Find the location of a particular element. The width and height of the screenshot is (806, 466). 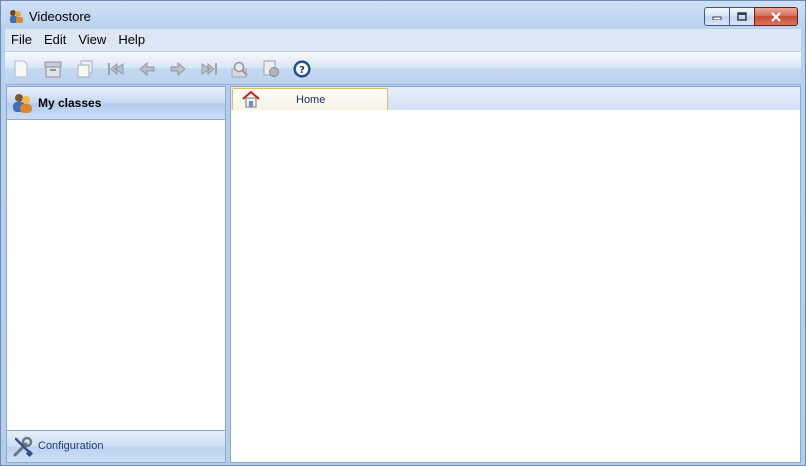

title-bar: Videostore is located at coordinates (403, 16).